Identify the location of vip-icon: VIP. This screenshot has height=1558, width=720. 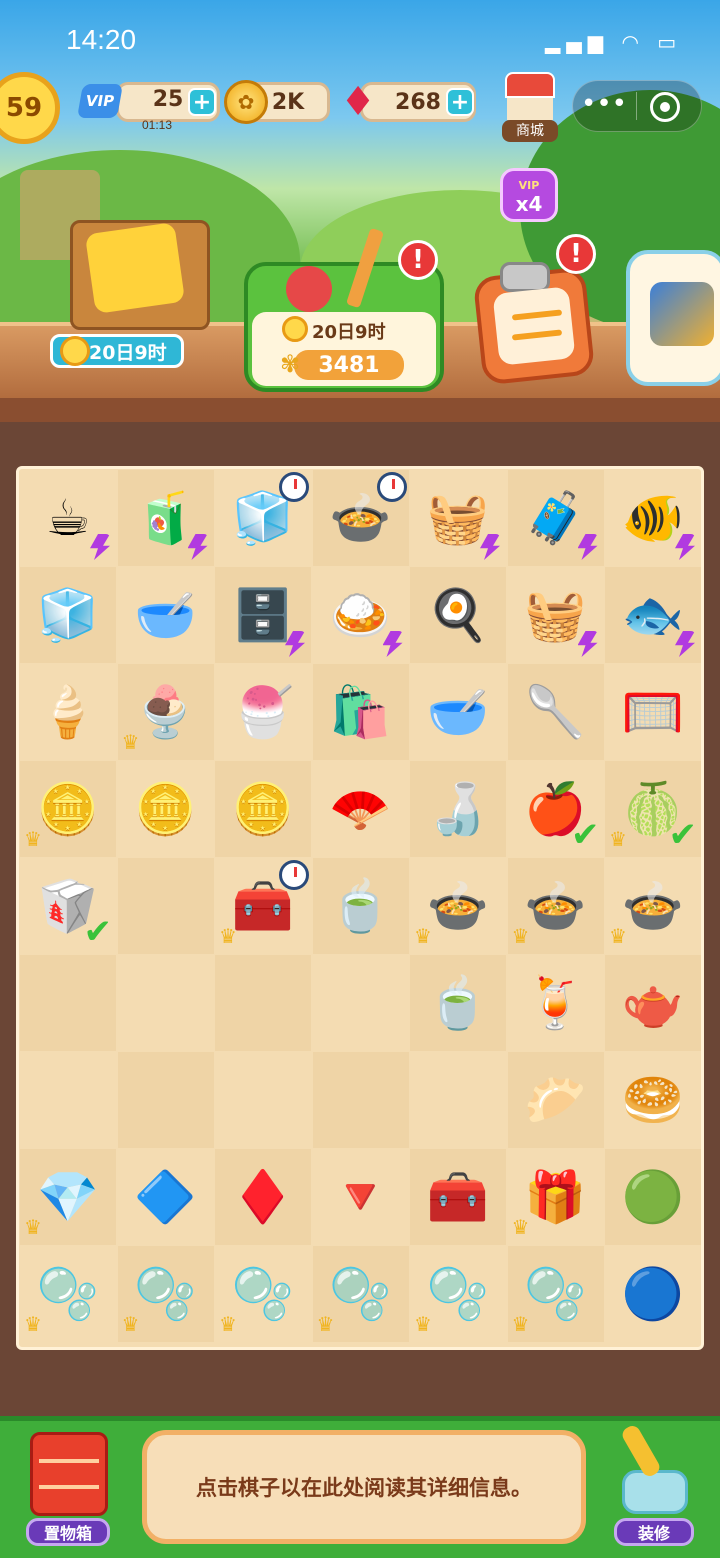
(100, 101).